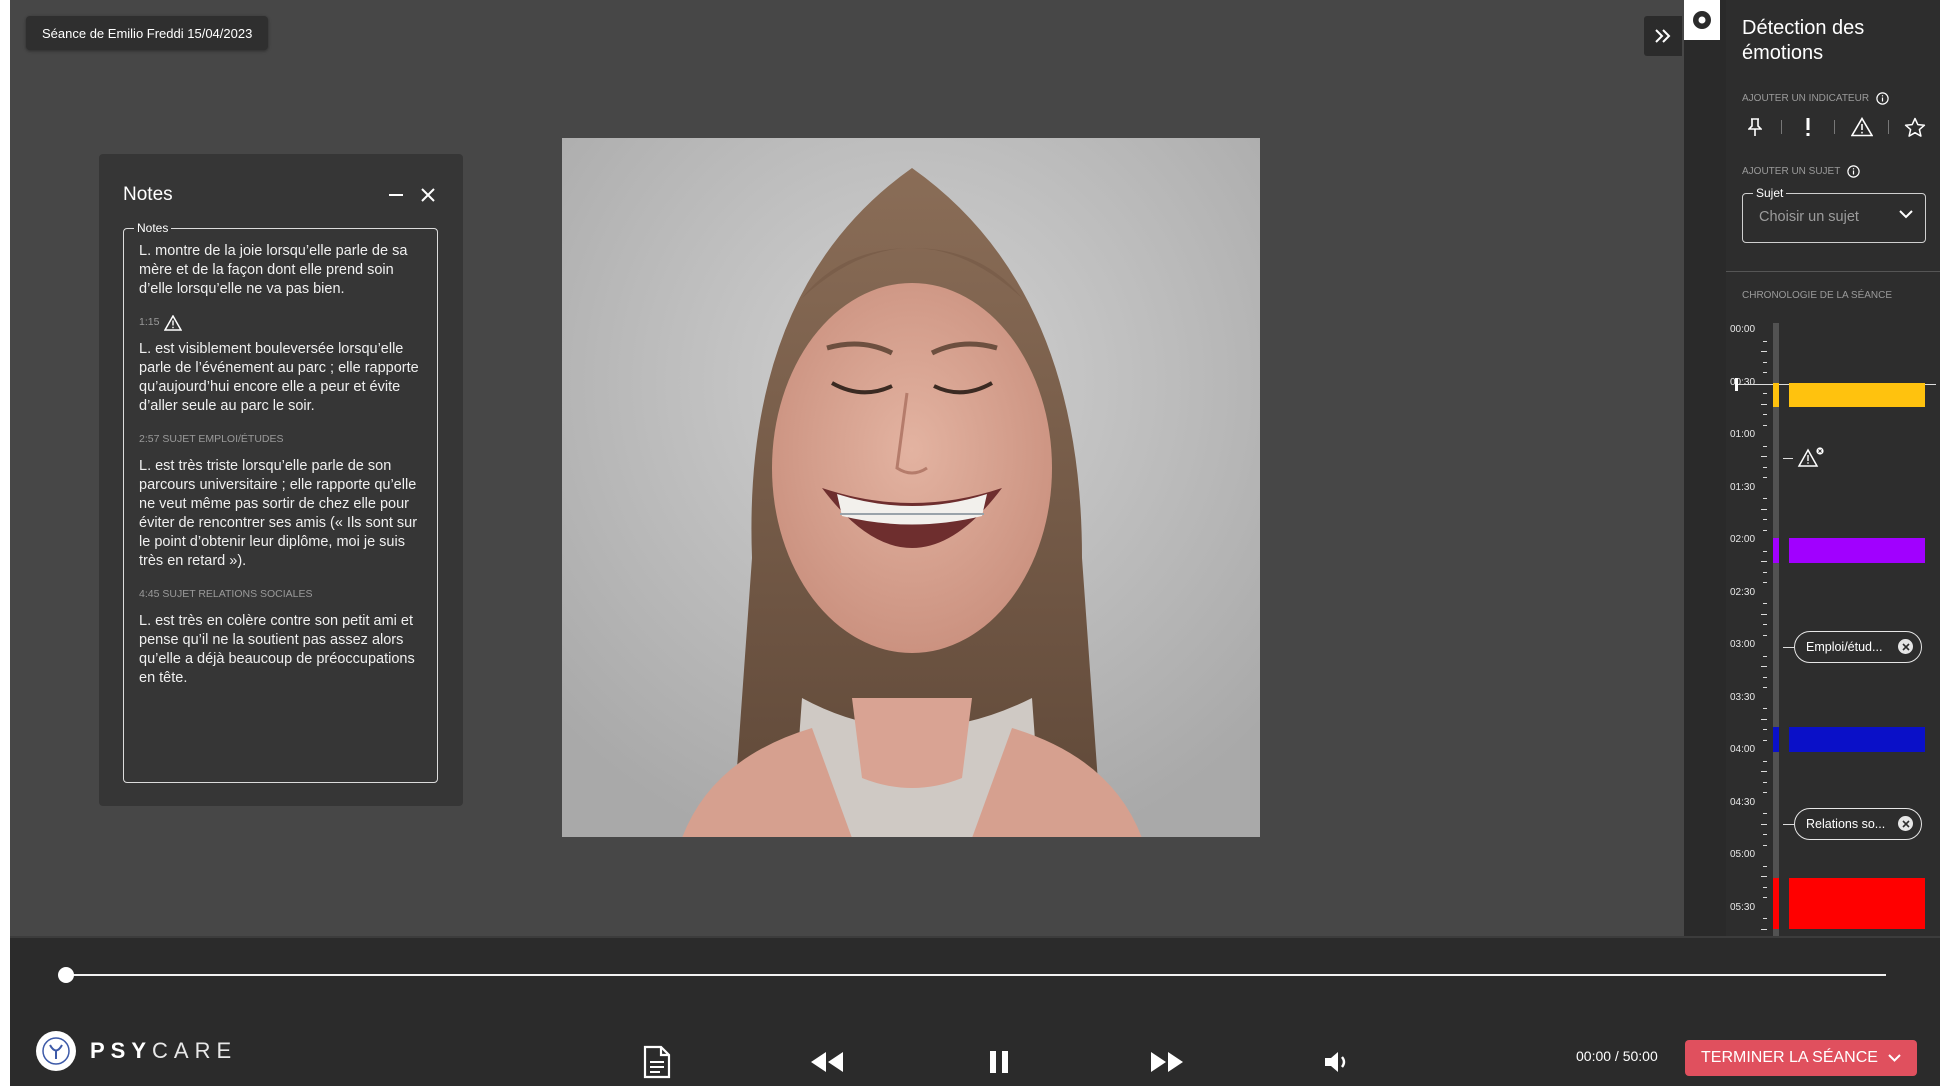  Describe the element at coordinates (1702, 20) in the screenshot. I see `settings-icon` at that location.